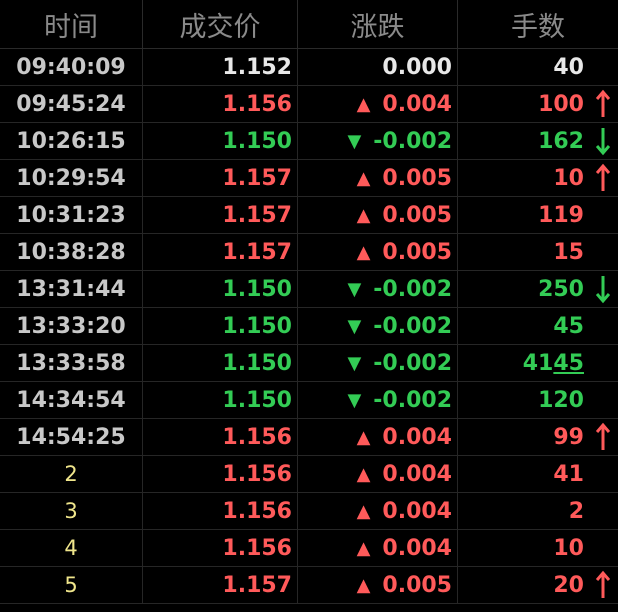  I want to click on trade-time: 10:38:28, so click(71, 252).